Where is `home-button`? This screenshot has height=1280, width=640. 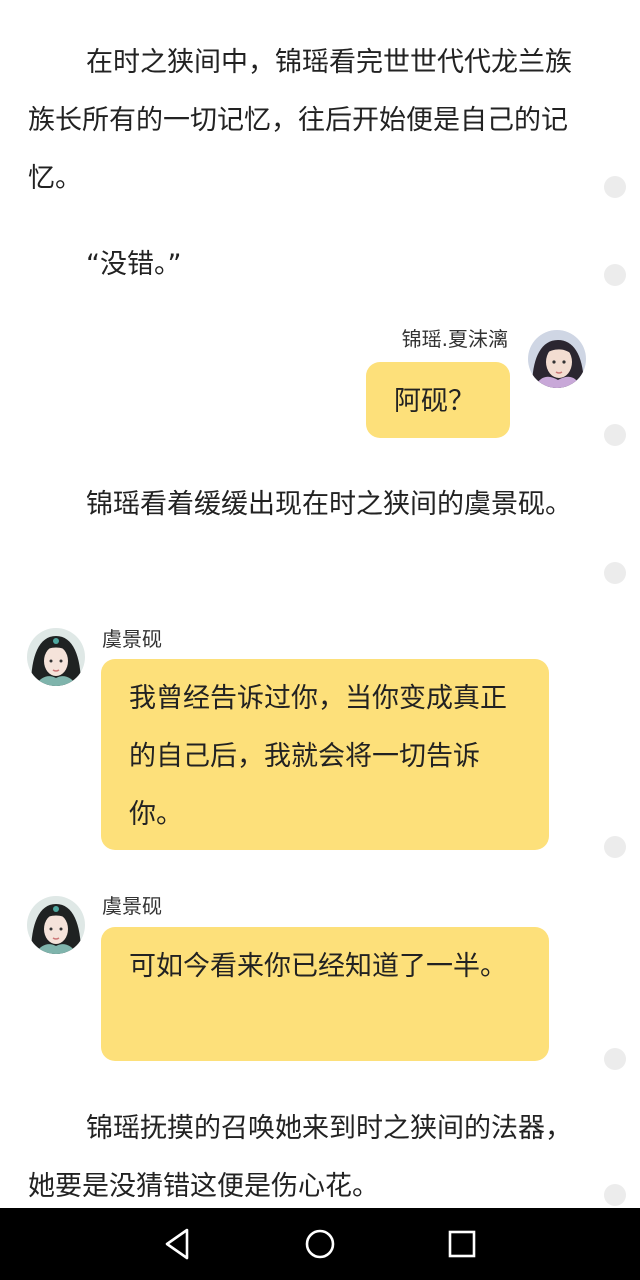 home-button is located at coordinates (320, 1244).